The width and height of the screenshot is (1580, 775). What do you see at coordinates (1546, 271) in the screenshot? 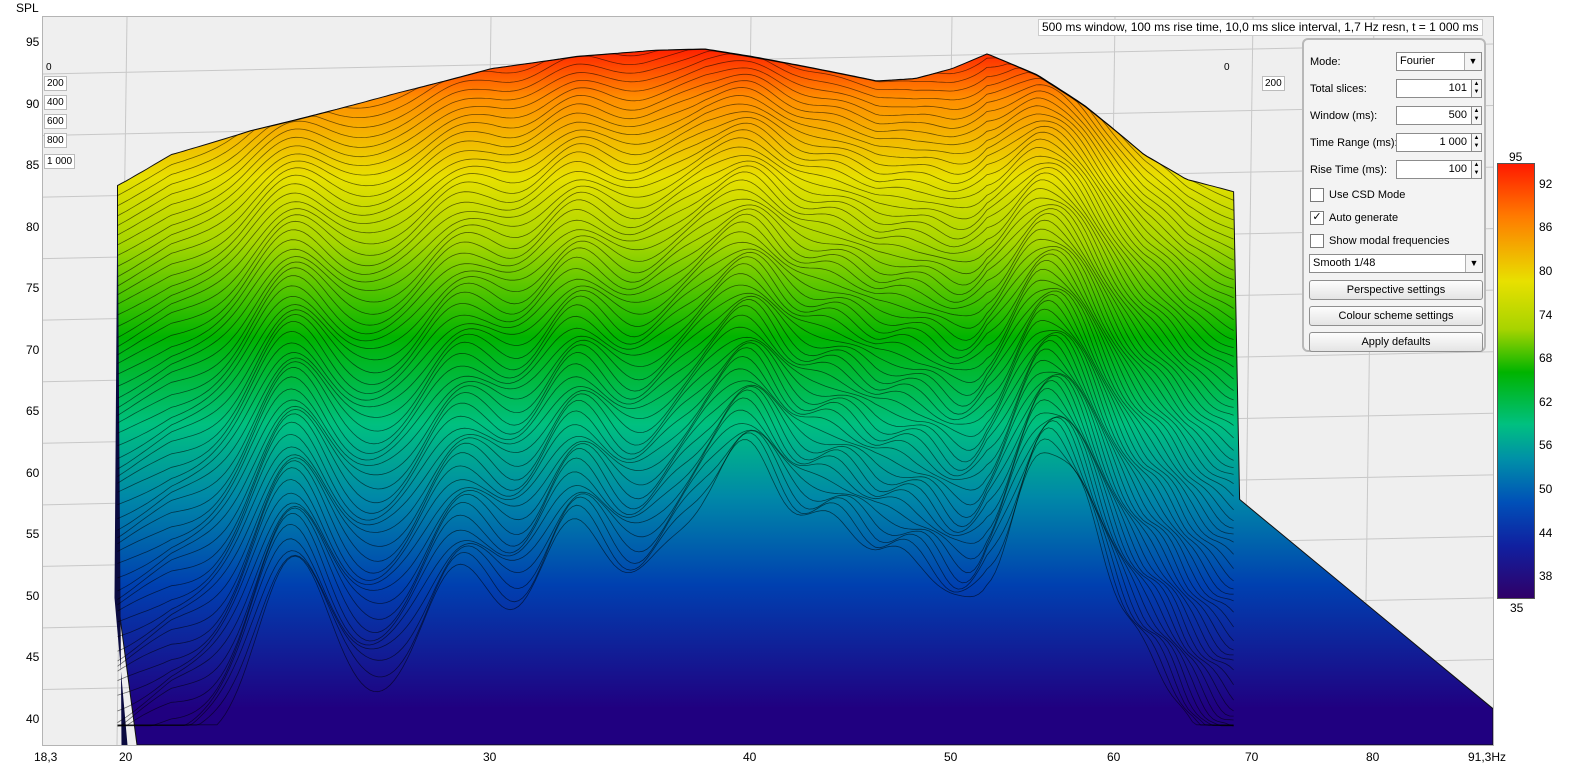
I see `colour-scale-tick: 80` at bounding box center [1546, 271].